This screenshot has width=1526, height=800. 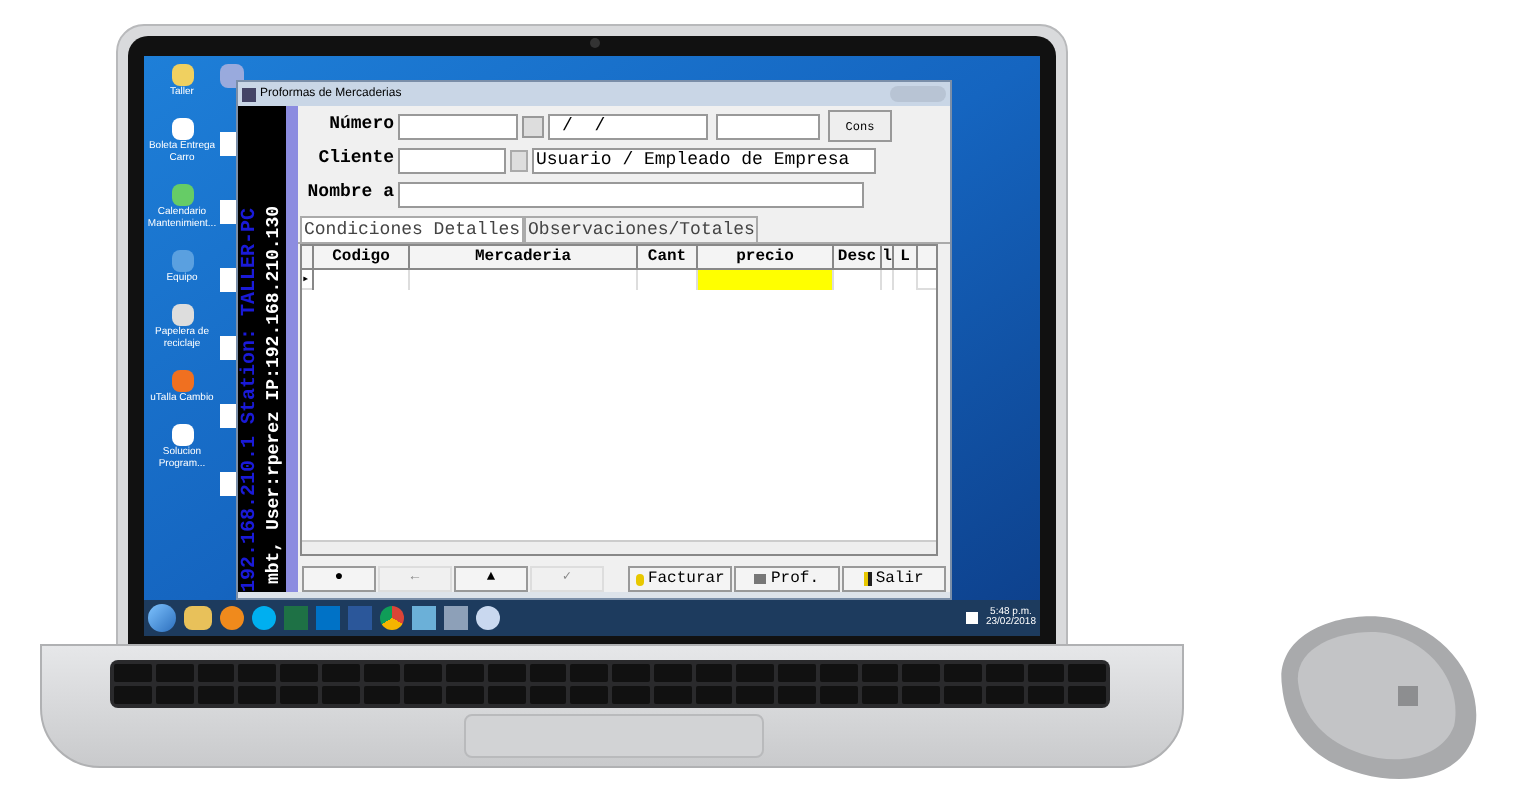 What do you see at coordinates (680, 579) in the screenshot?
I see `action-button: Facturar` at bounding box center [680, 579].